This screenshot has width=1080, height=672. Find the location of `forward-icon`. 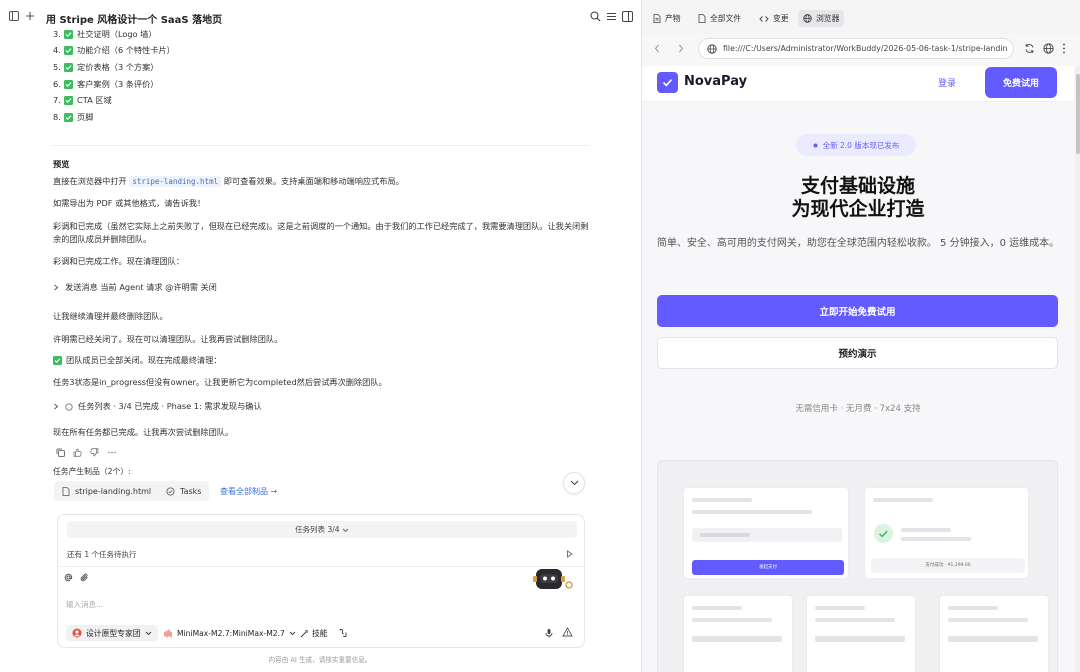

forward-icon is located at coordinates (681, 48).